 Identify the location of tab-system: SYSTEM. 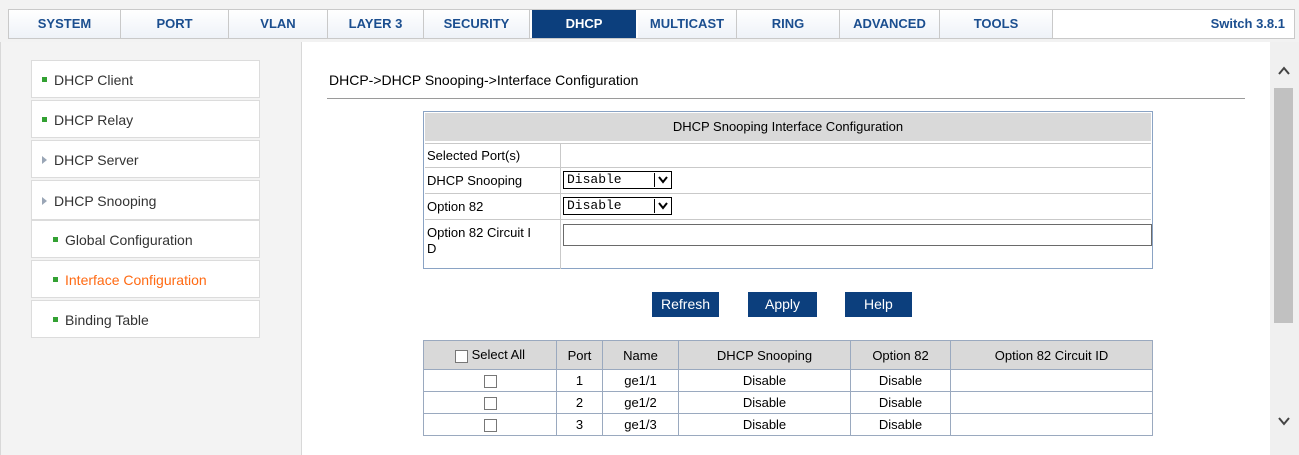
(65, 24).